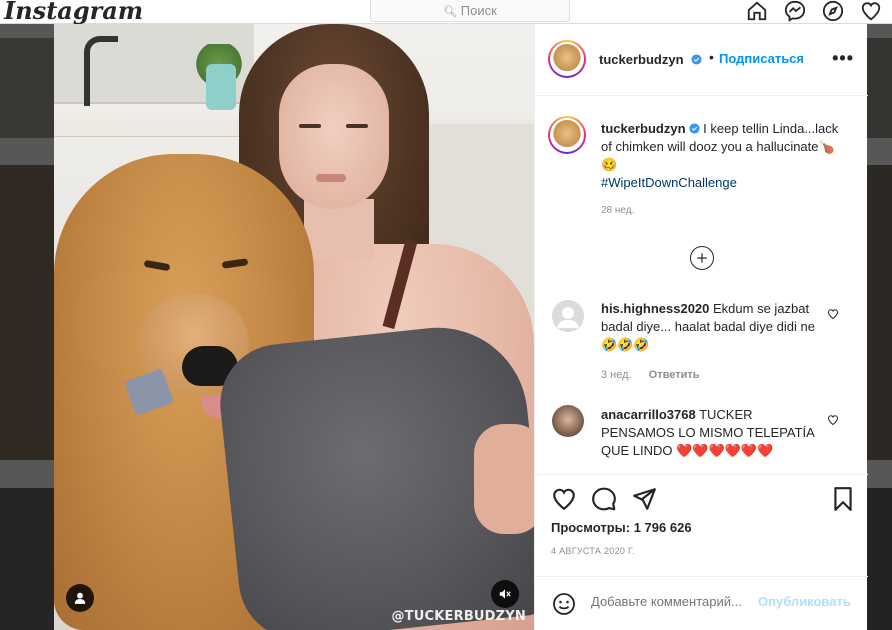 Image resolution: width=892 pixels, height=630 pixels. Describe the element at coordinates (593, 551) in the screenshot. I see `post-date: 4 АВГУСТА 2020 Г.` at that location.